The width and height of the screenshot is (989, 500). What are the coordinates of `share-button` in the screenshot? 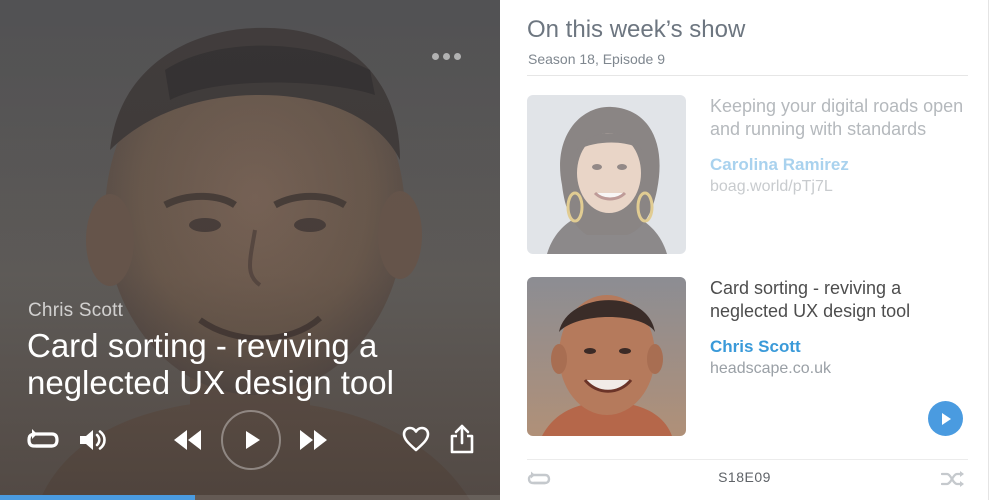 It's located at (462, 439).